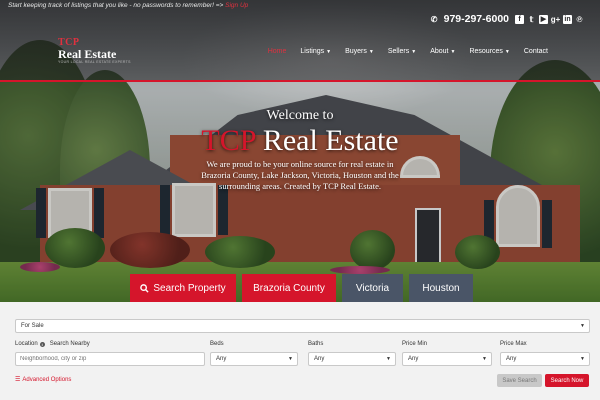  I want to click on facebook-icon: f, so click(519, 19).